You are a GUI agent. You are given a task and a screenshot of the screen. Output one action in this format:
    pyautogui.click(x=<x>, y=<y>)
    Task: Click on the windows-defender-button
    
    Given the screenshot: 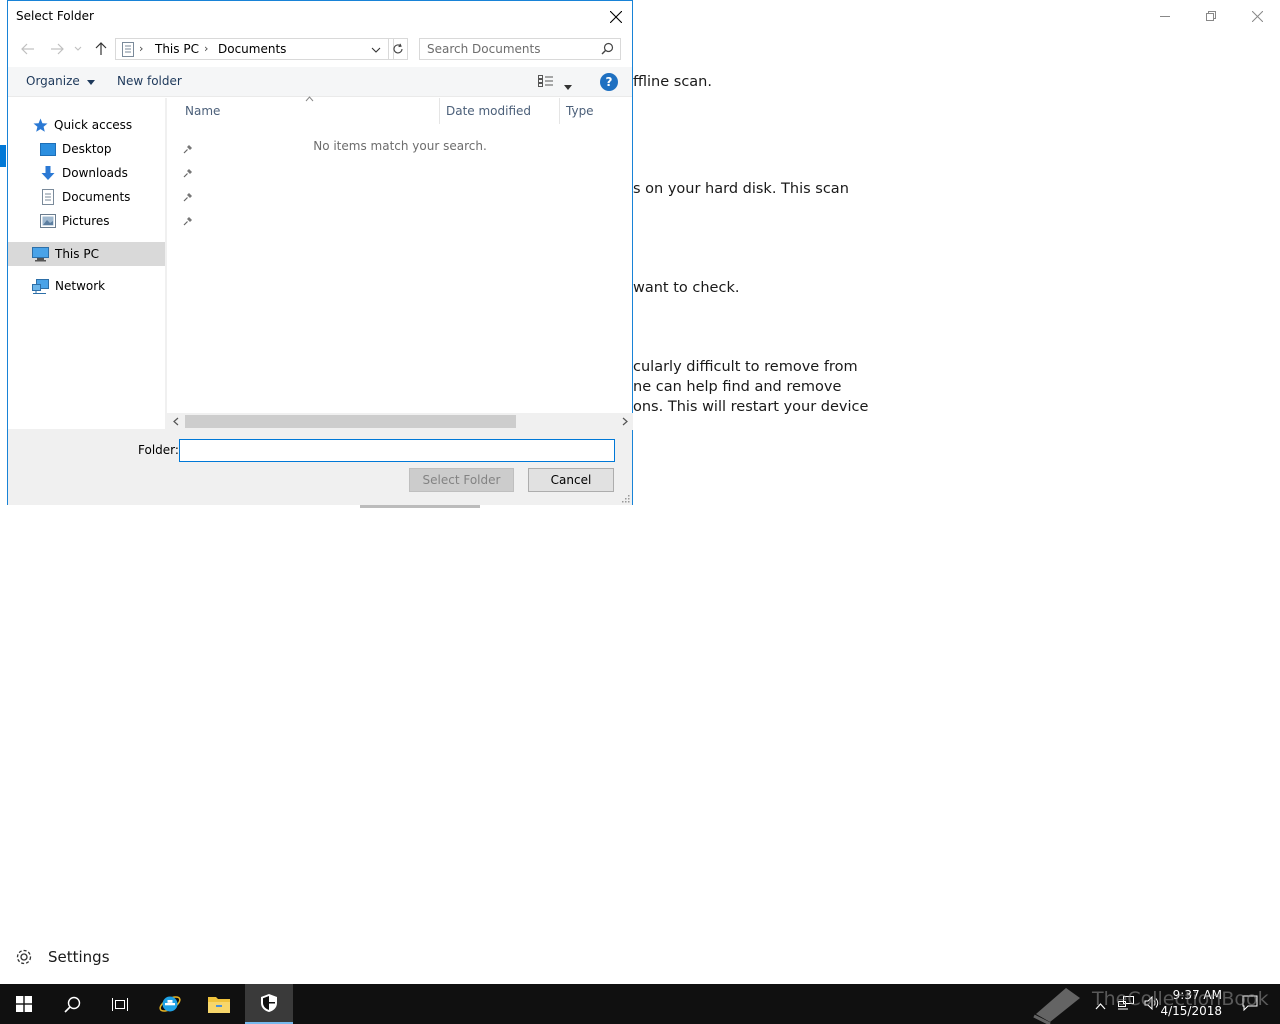 What is the action you would take?
    pyautogui.click(x=269, y=1004)
    